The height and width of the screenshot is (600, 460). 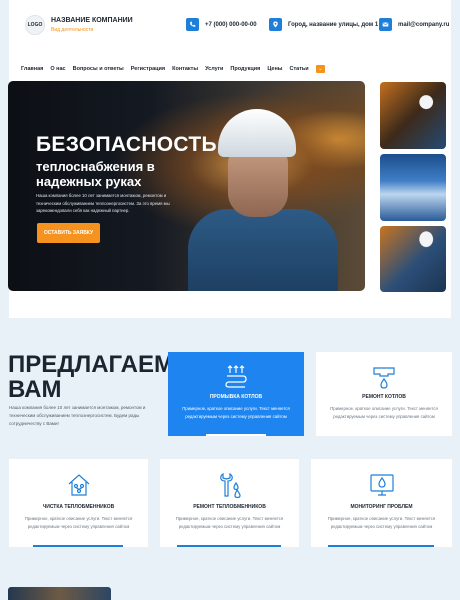 I want to click on hero-title: БЕЗОПАСНОСТЬ, so click(x=126, y=144).